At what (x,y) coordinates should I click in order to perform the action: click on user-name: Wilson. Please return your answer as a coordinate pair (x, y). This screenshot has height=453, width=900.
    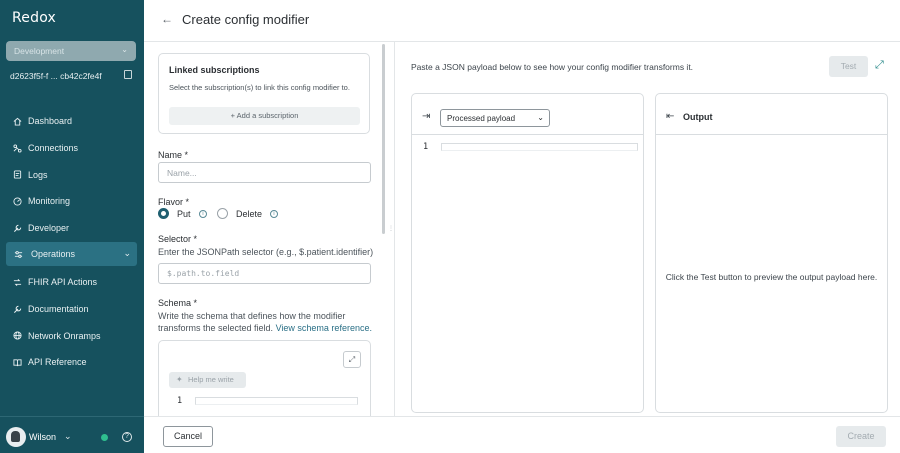
    Looking at the image, I should click on (43, 437).